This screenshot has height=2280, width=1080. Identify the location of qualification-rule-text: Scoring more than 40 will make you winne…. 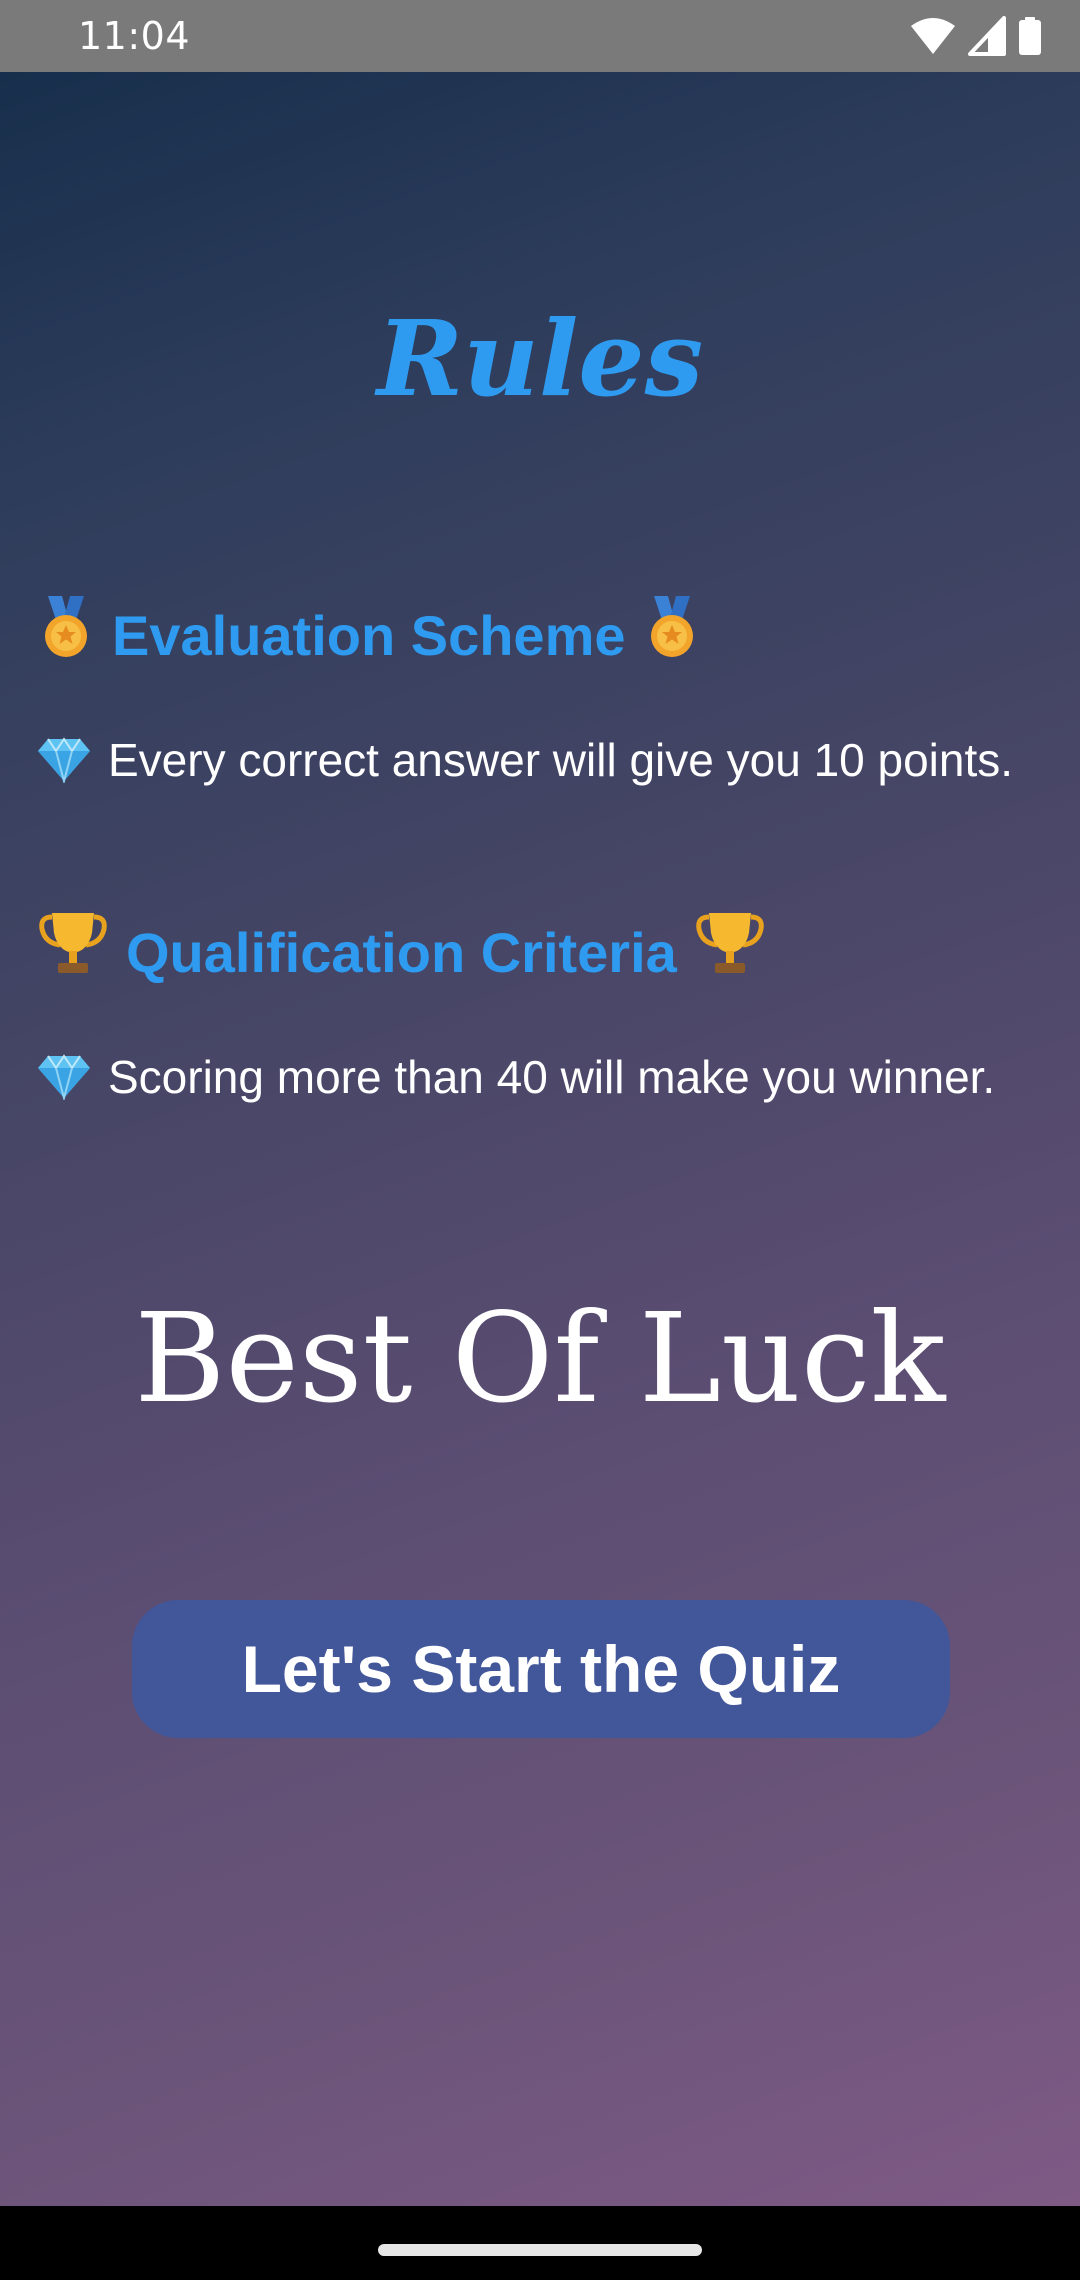
(552, 1077).